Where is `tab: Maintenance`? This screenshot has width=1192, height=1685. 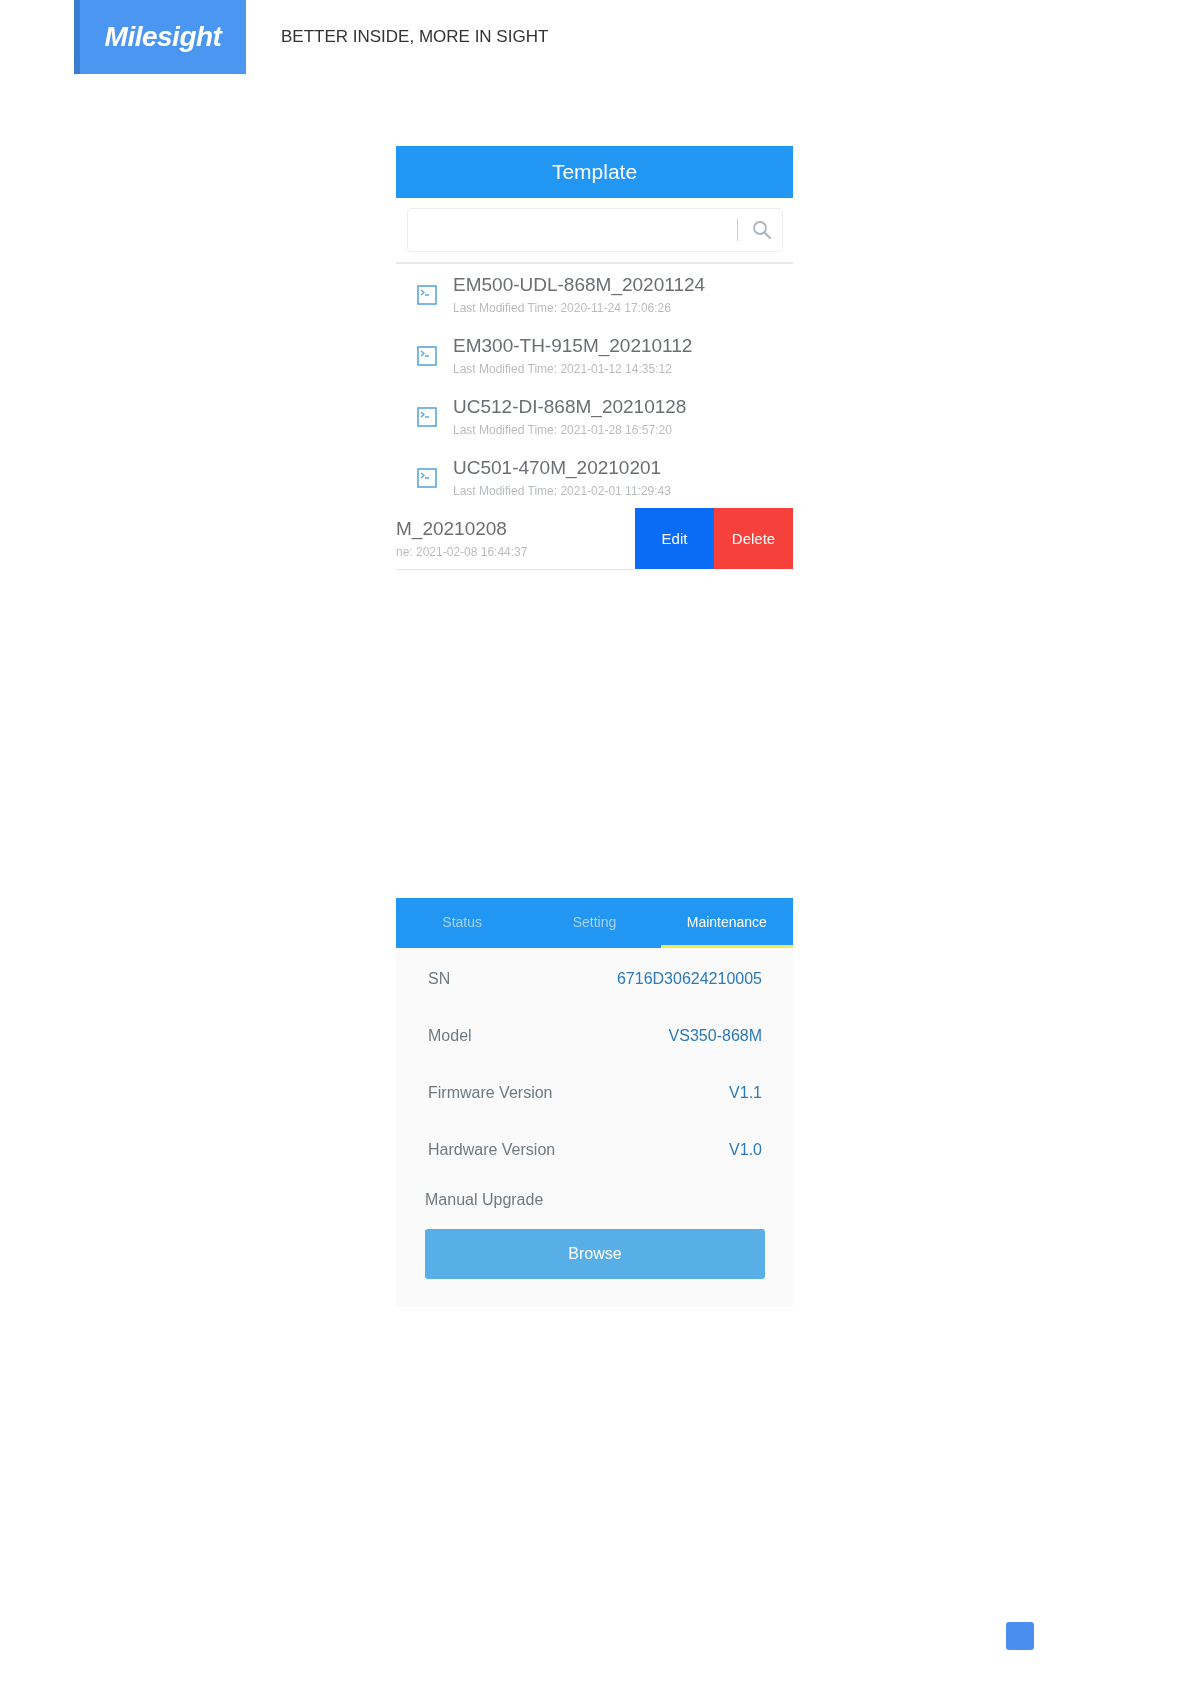 tab: Maintenance is located at coordinates (726, 923).